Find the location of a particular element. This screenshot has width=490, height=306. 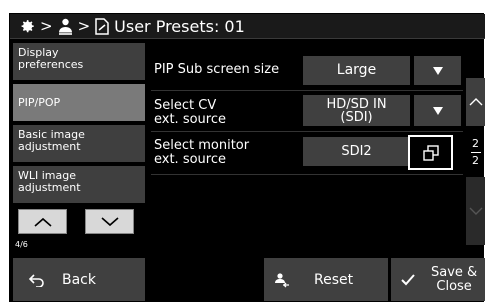

menu-item-label: preferences is located at coordinates (51, 64).